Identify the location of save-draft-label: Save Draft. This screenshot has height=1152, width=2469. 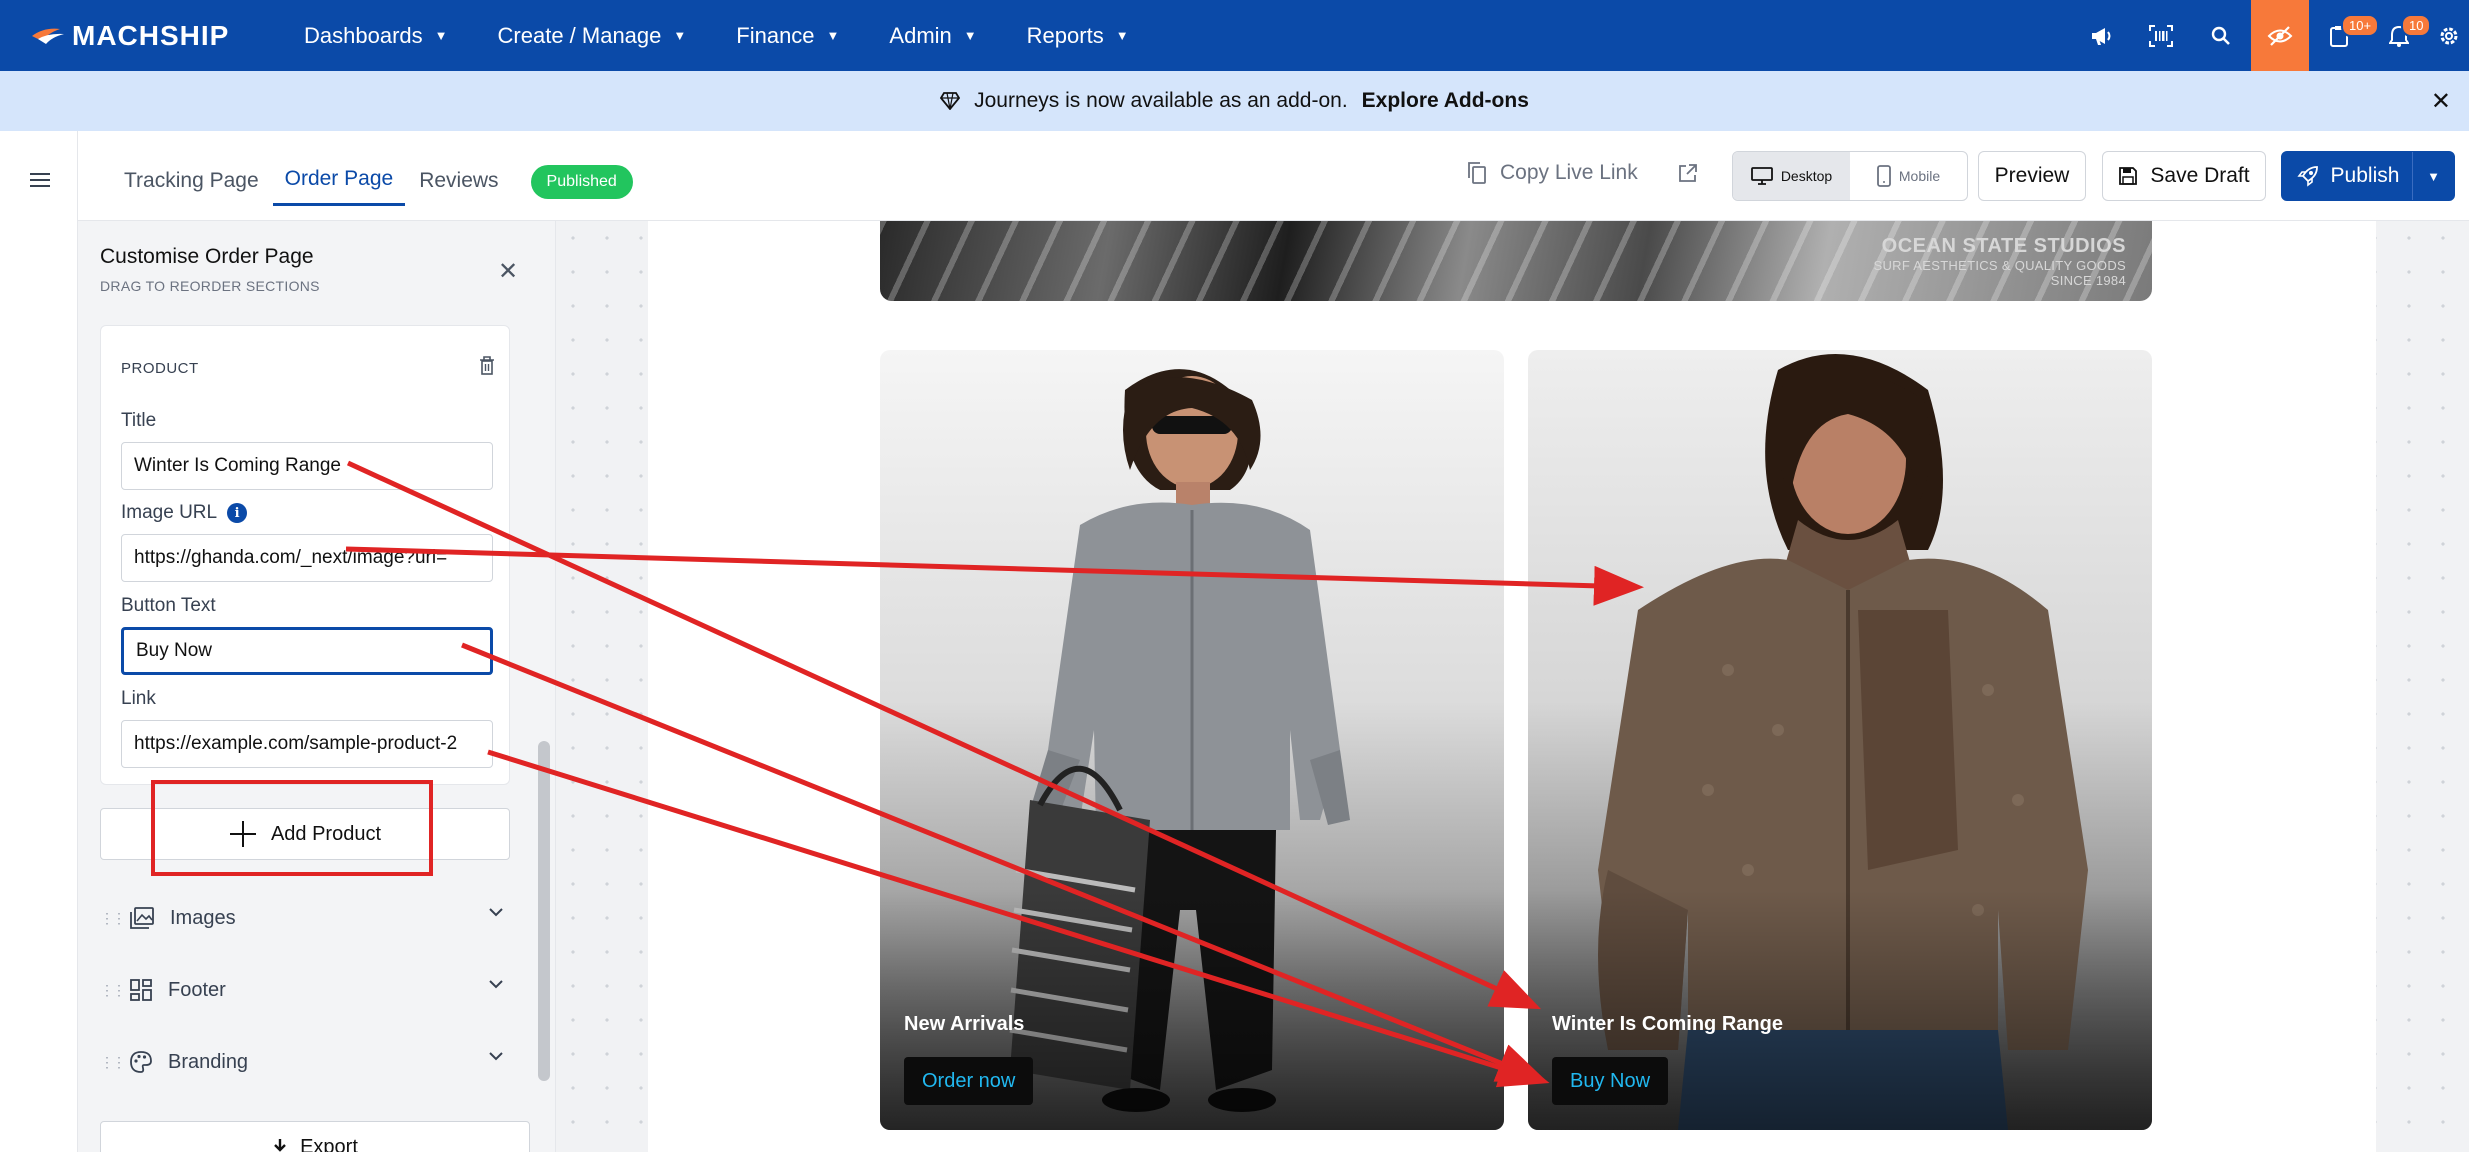
(2200, 175).